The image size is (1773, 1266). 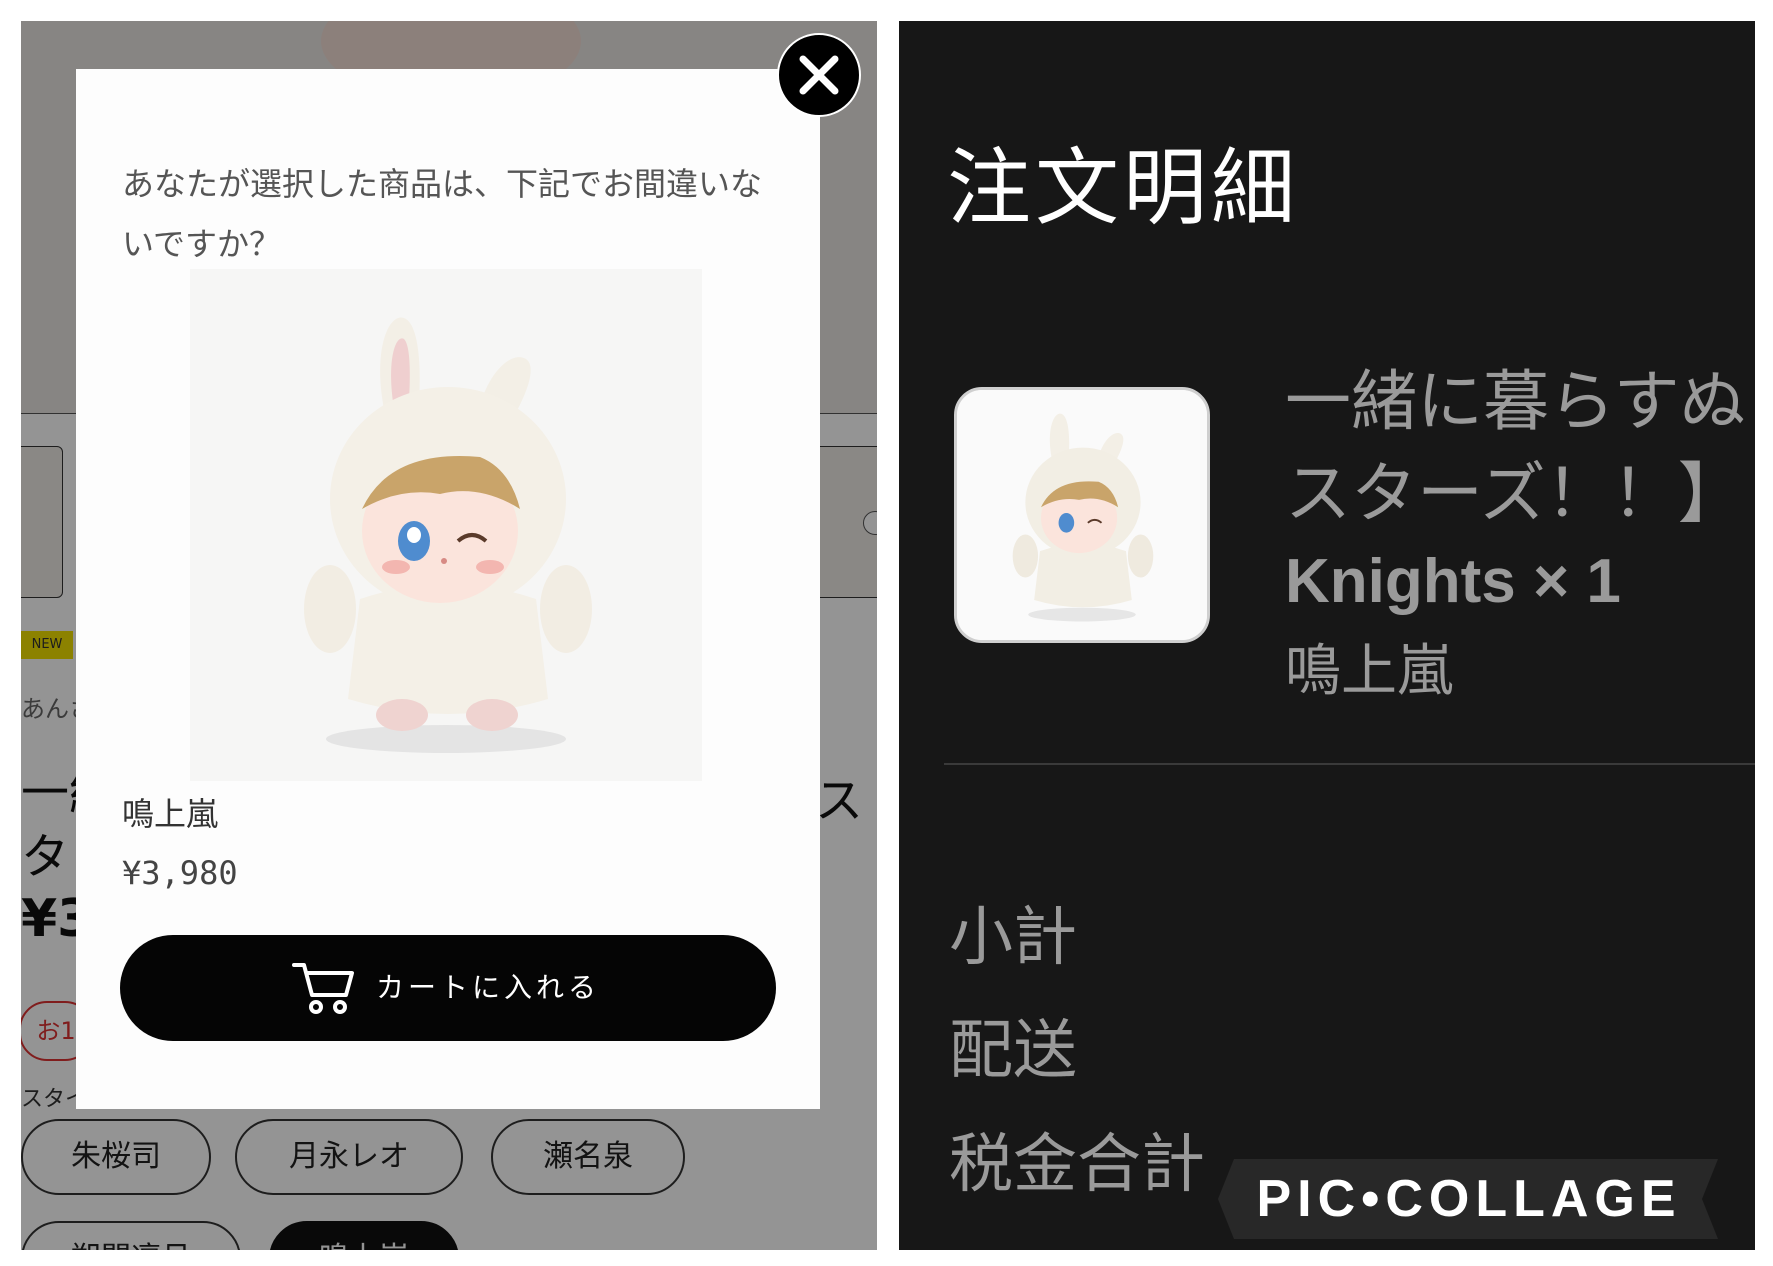 I want to click on subtotal-label: 小計, so click(x=1013, y=938).